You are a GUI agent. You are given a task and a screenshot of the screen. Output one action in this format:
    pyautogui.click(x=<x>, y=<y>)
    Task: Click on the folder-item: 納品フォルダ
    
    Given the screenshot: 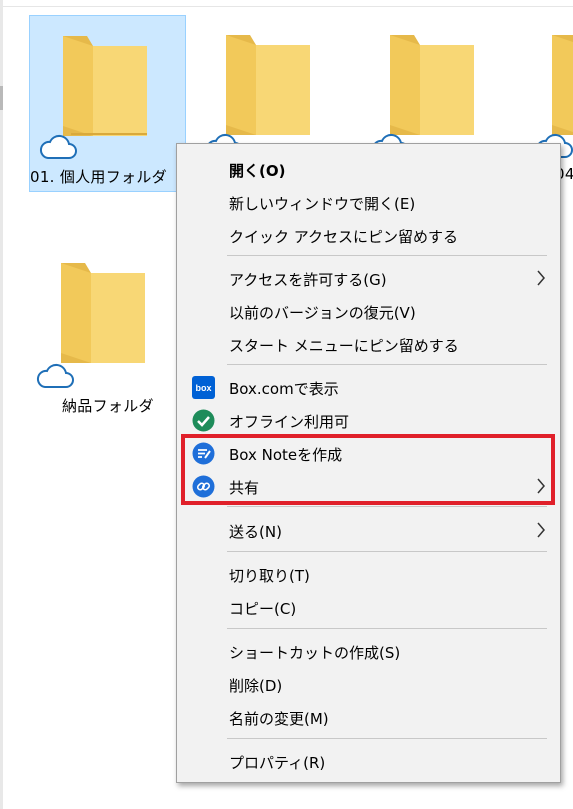 What is the action you would take?
    pyautogui.click(x=104, y=340)
    